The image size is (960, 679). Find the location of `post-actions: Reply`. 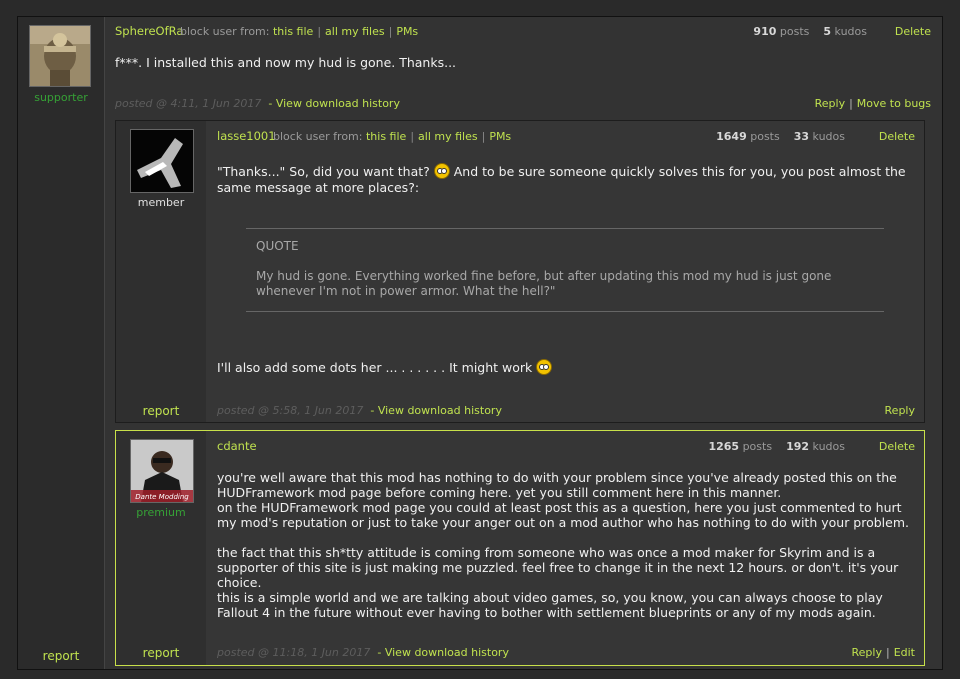

post-actions: Reply is located at coordinates (900, 410).